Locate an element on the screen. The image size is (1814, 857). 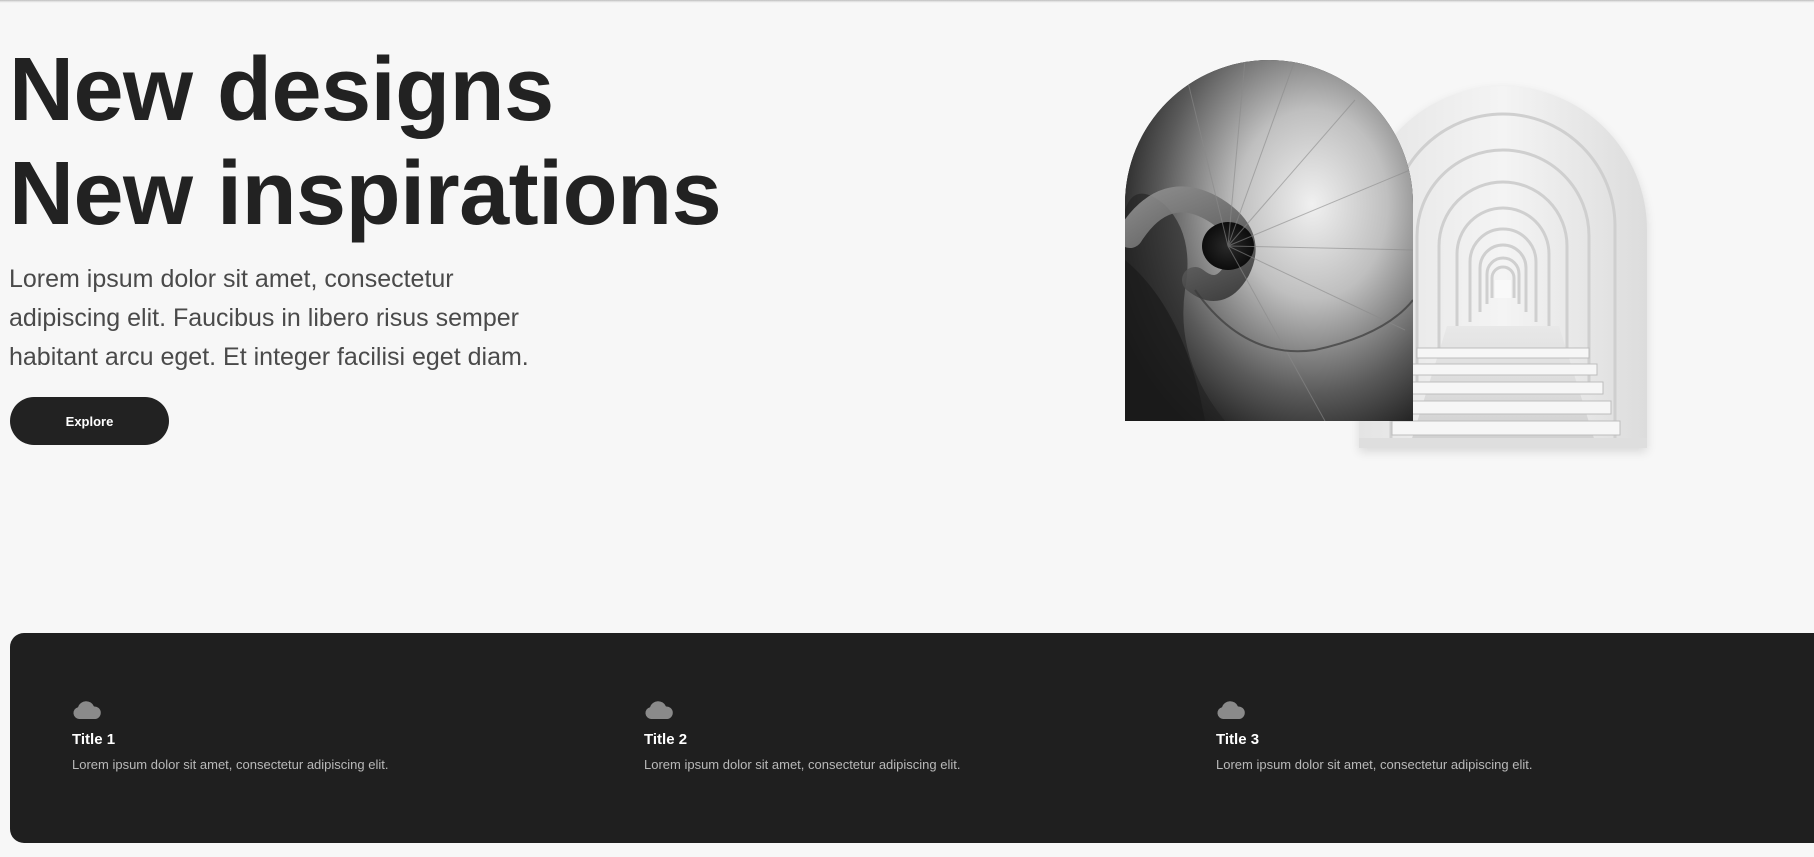
explore-button: Explore is located at coordinates (89, 421).